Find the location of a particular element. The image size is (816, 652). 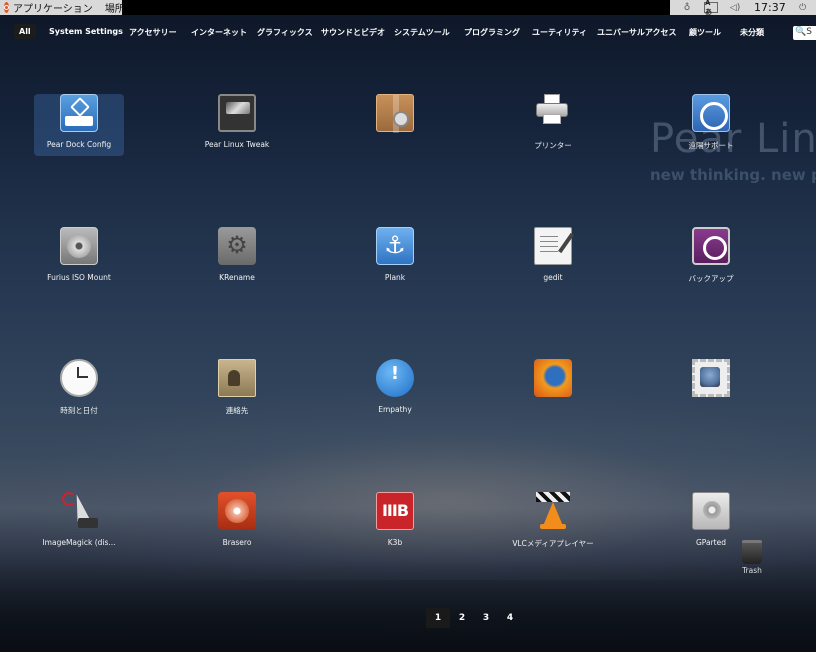

search-input: 🔍S is located at coordinates (804, 33).